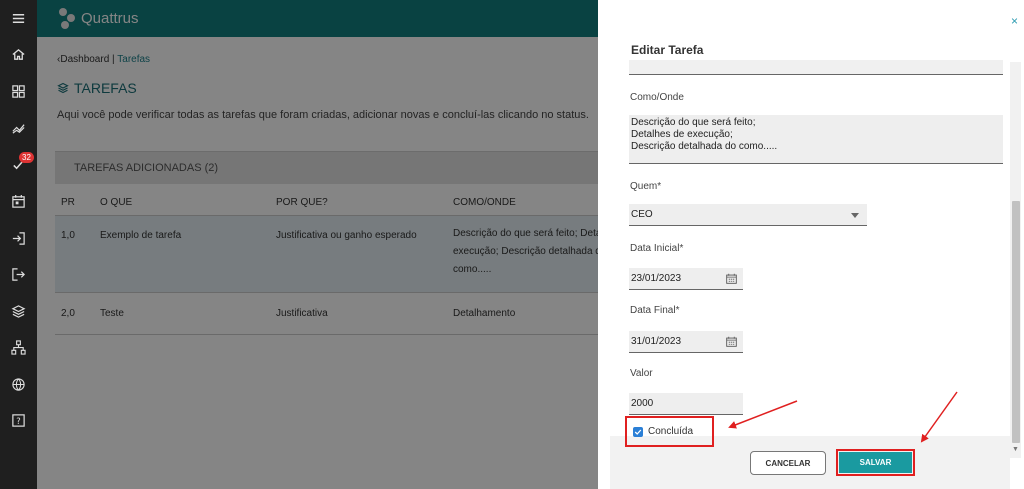  What do you see at coordinates (686, 404) in the screenshot?
I see `value-input: 2000` at bounding box center [686, 404].